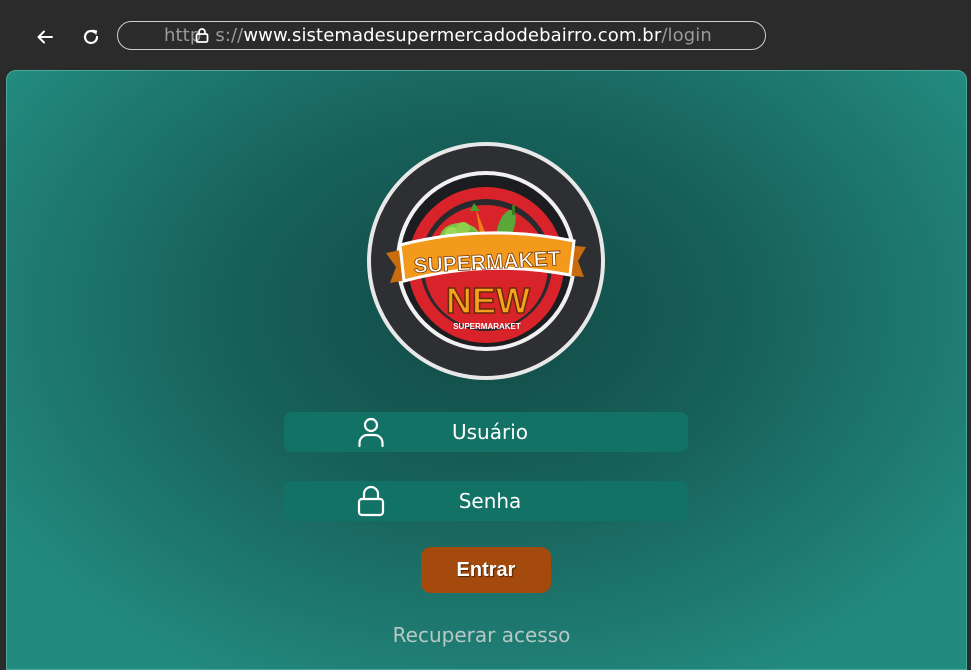  Describe the element at coordinates (486, 570) in the screenshot. I see `login-button: Entrar` at that location.